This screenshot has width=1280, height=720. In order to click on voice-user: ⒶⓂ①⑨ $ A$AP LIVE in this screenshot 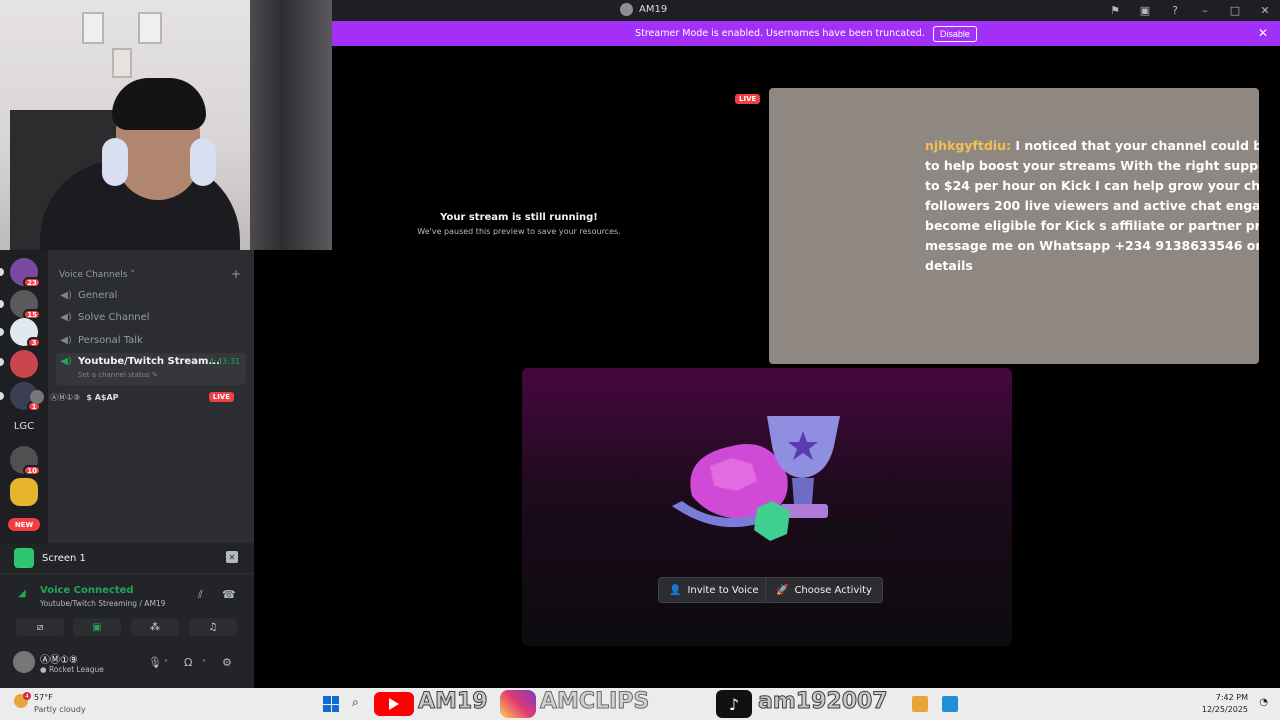, I will do `click(138, 397)`.